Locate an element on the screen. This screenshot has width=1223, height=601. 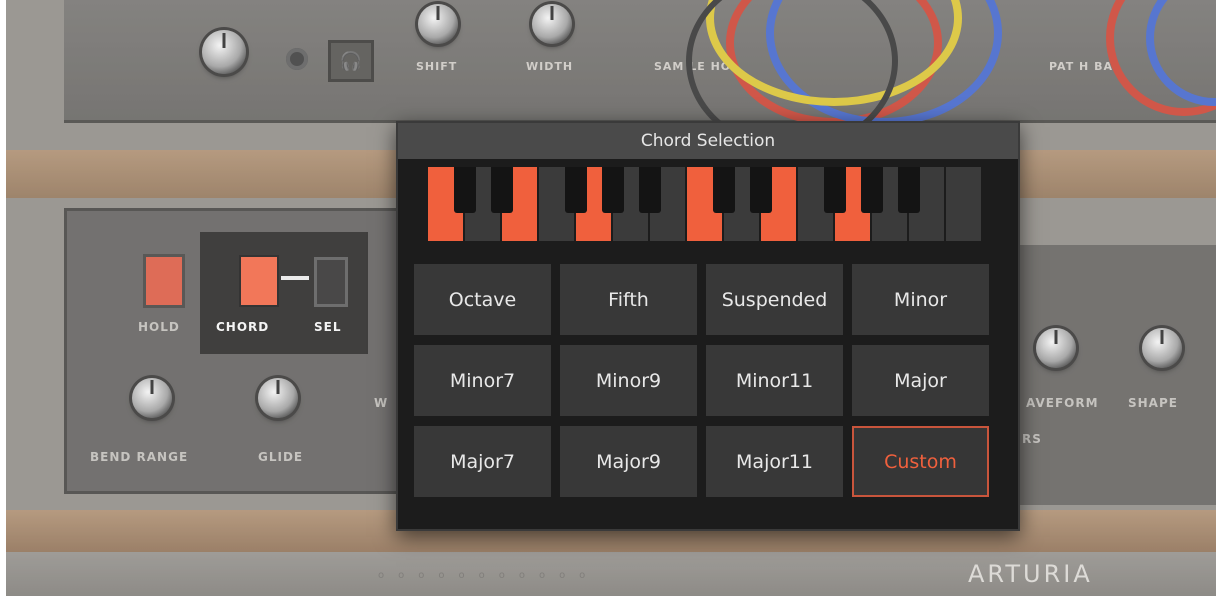
chord-option-minor: Minor is located at coordinates (920, 299).